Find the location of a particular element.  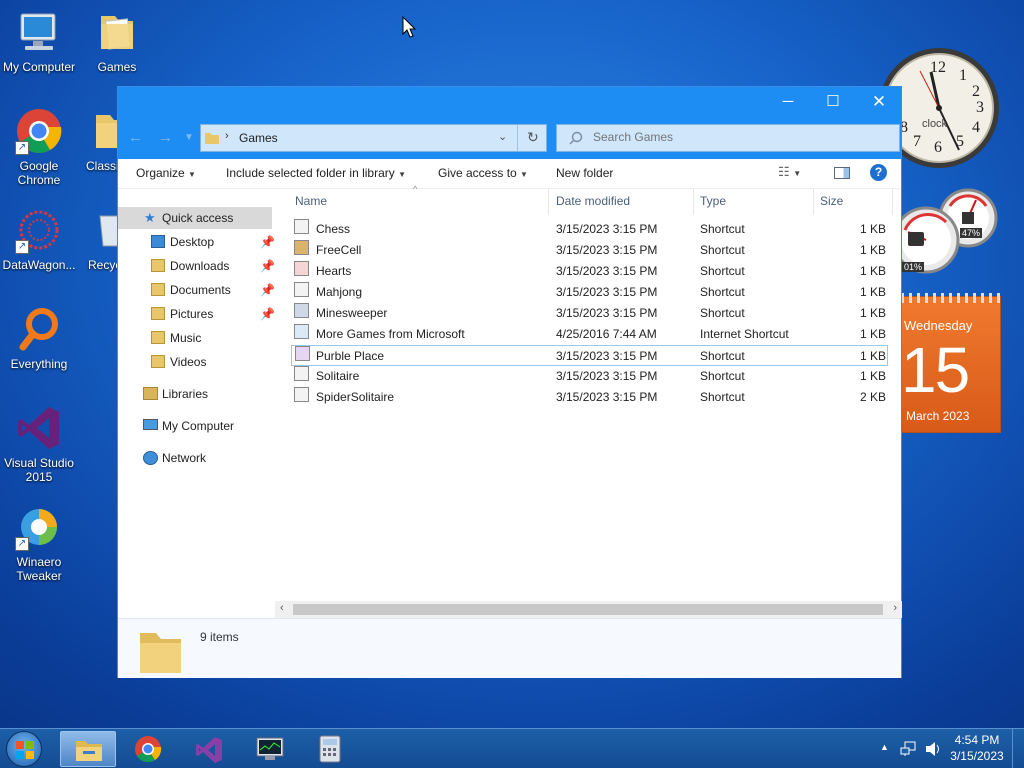

network-tray-icon is located at coordinates (909, 749).